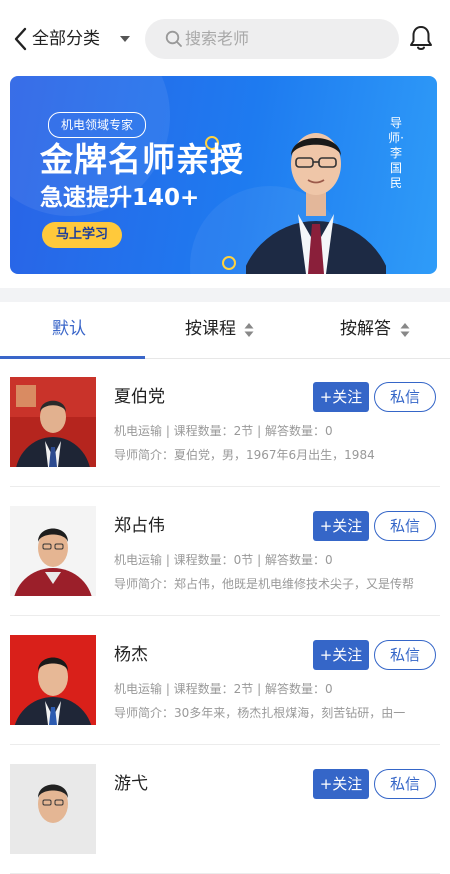 The image size is (450, 874). I want to click on teacher-name: 杨杰, so click(131, 655).